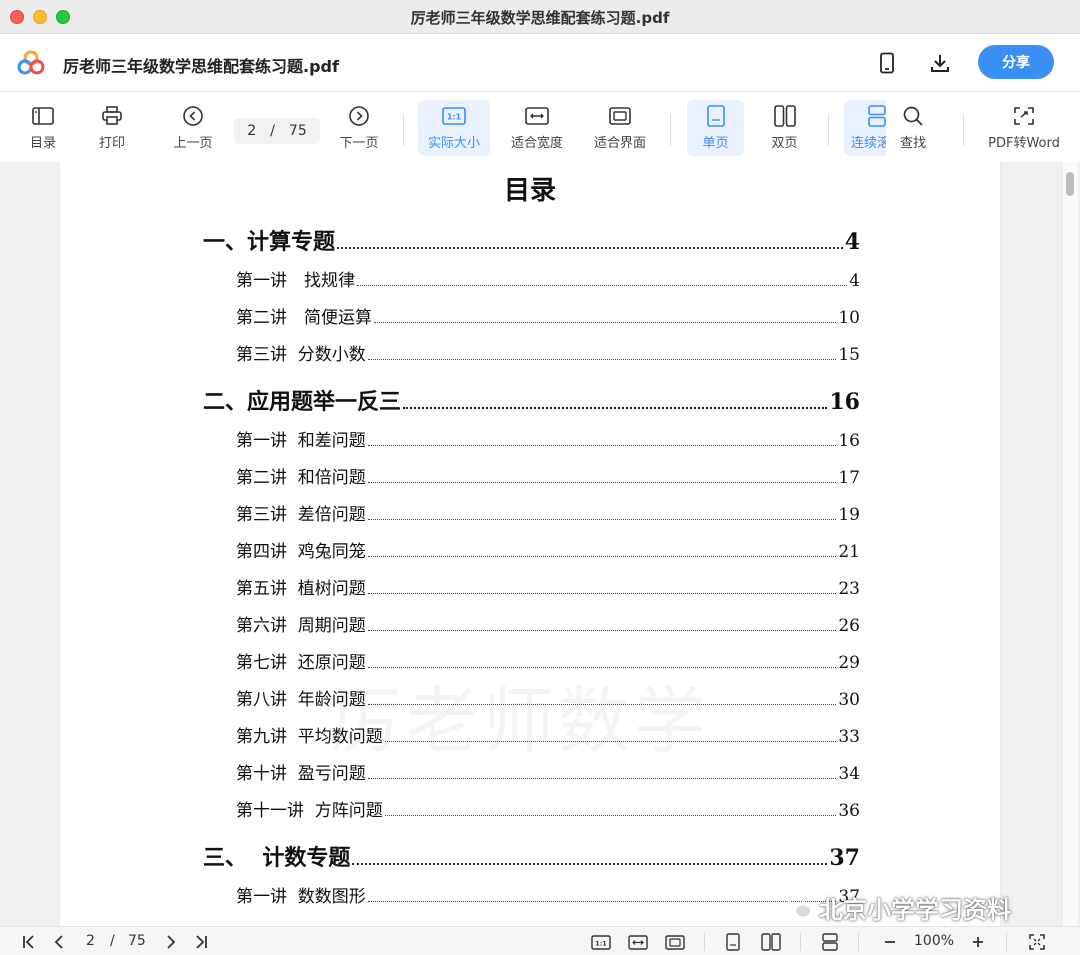 This screenshot has width=1080, height=955. I want to click on toc-entry-label: 三、 计数专题, so click(277, 858).